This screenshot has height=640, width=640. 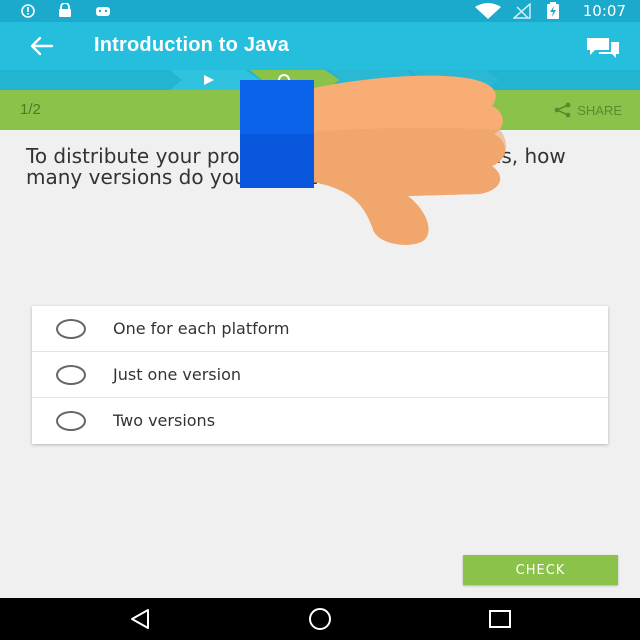 What do you see at coordinates (177, 374) in the screenshot?
I see `answer-label: Just one version` at bounding box center [177, 374].